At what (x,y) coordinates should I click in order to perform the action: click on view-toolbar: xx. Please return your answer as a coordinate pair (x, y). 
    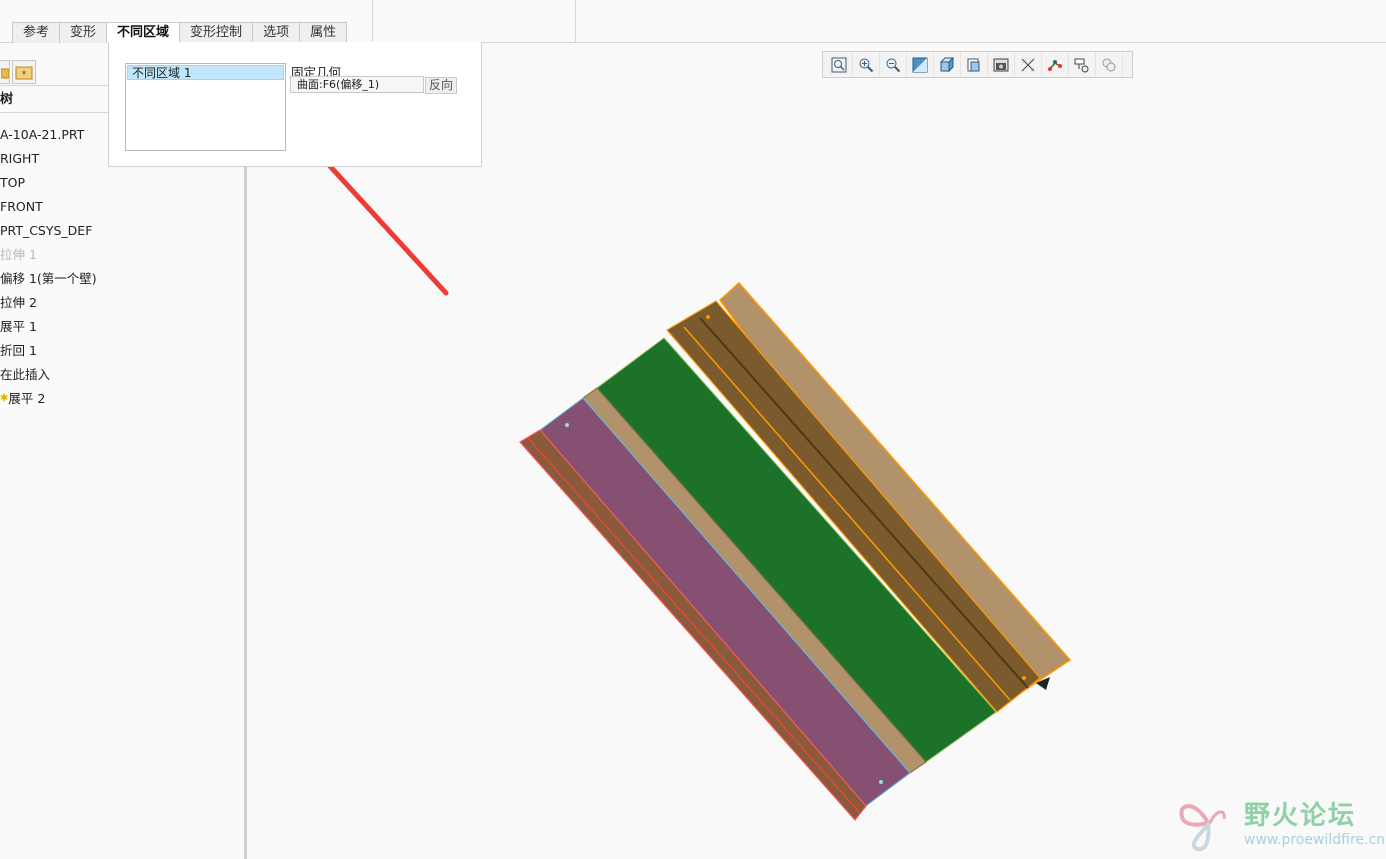
    Looking at the image, I should click on (977, 64).